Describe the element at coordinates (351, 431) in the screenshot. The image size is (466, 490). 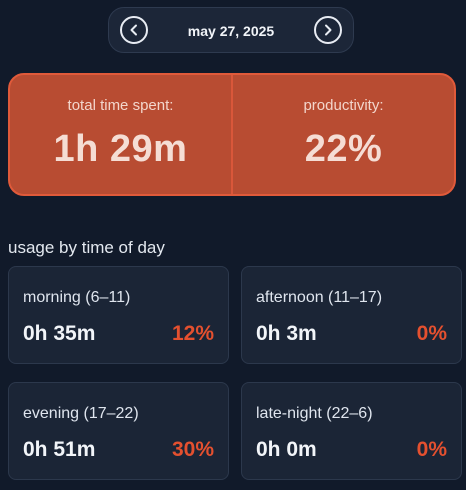
I see `period-card-late-night: late-night (22–6) 0h 0m 0%` at that location.